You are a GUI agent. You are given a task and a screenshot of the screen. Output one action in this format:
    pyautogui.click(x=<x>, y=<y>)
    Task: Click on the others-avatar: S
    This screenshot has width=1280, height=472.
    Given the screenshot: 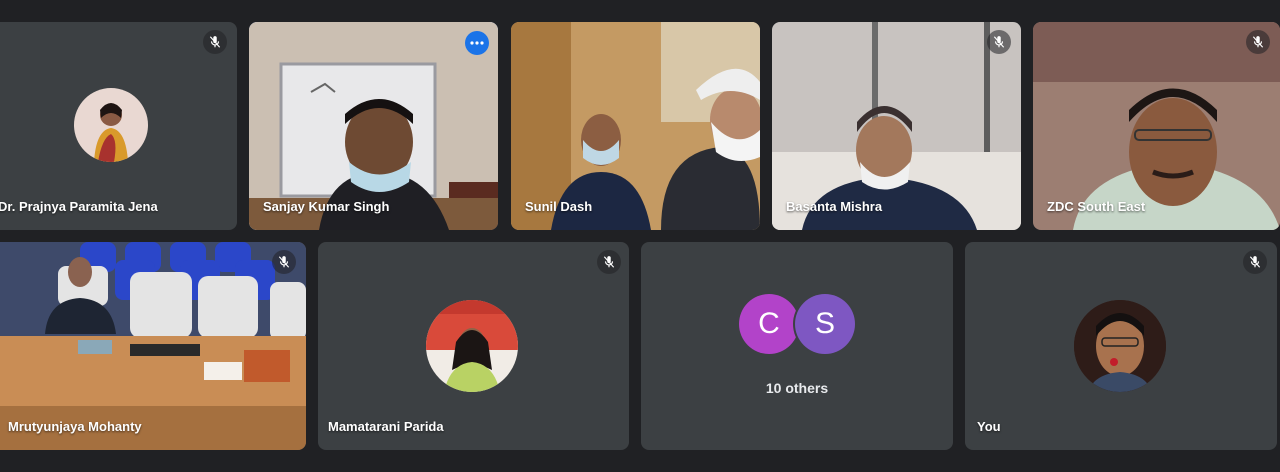 What is the action you would take?
    pyautogui.click(x=825, y=324)
    